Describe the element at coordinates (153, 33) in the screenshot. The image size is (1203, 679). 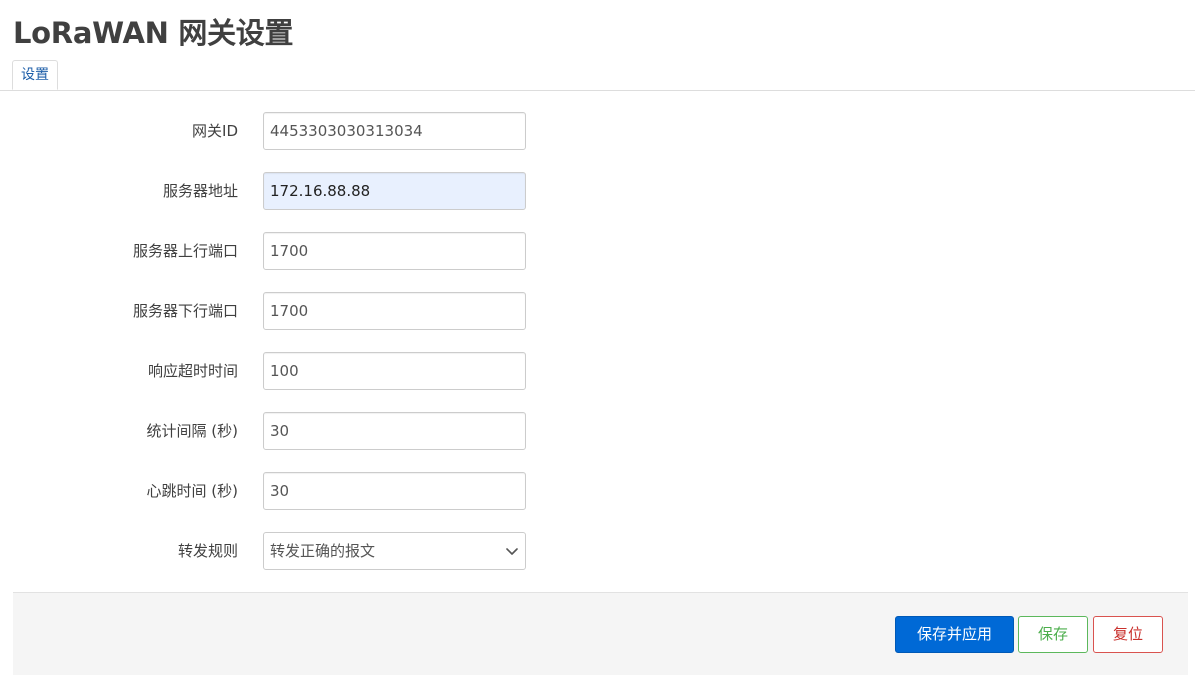
I see `page-title: LoRaWAN 网关设置` at that location.